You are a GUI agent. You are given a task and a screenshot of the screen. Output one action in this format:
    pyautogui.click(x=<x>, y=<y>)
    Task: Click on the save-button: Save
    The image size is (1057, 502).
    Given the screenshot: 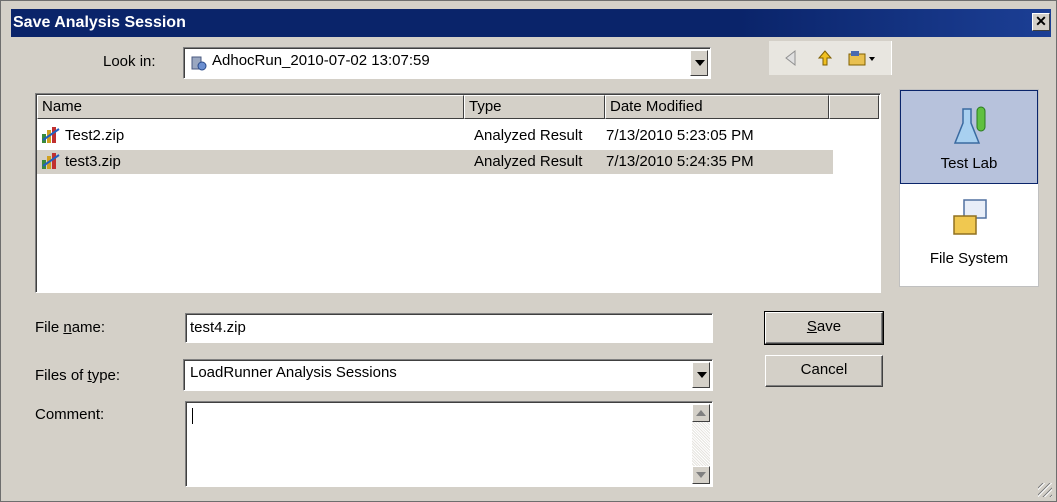 What is the action you would take?
    pyautogui.click(x=824, y=328)
    